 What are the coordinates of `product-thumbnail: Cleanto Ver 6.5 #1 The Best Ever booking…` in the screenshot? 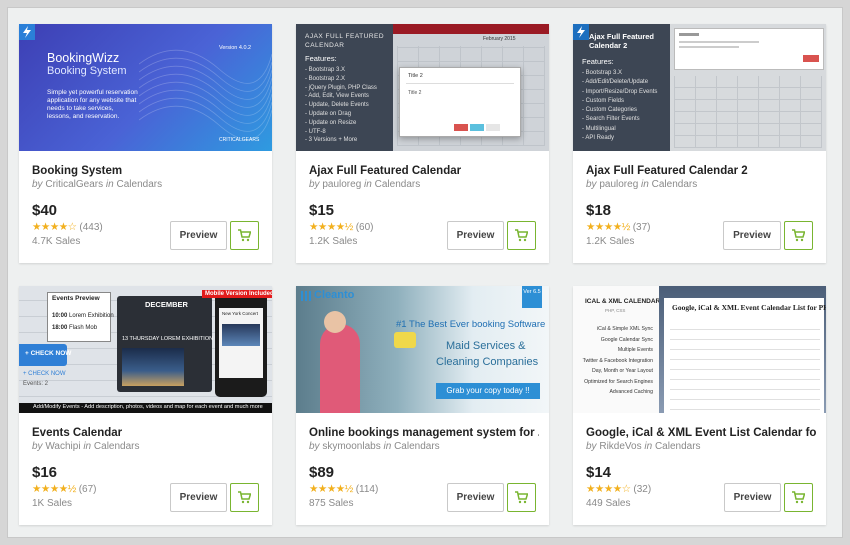 It's located at (422, 349).